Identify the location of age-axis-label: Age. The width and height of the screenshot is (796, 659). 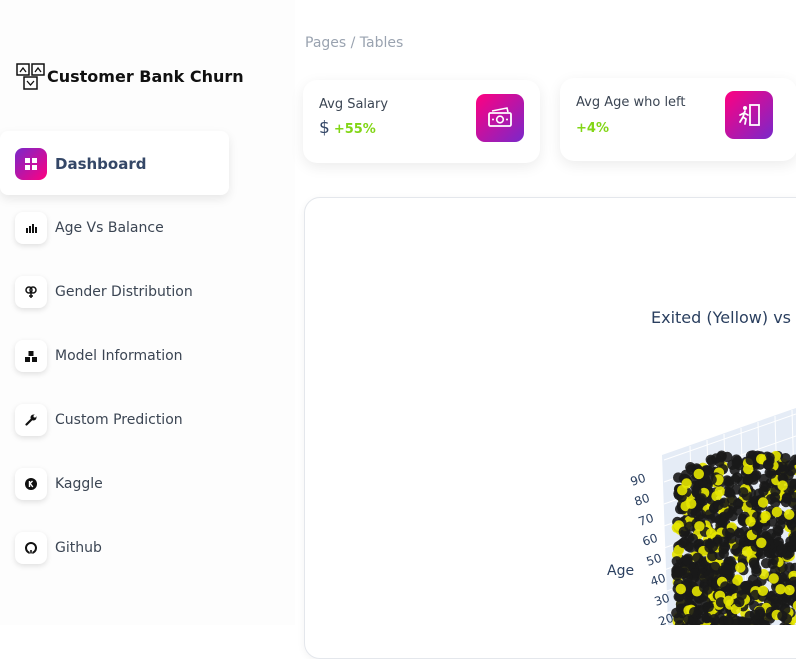
(620, 571).